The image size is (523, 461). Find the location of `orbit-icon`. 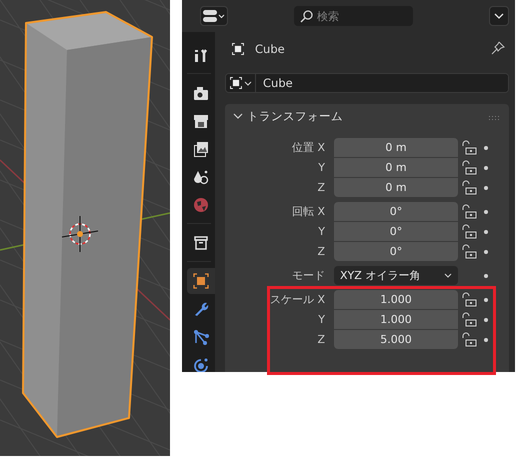

orbit-icon is located at coordinates (201, 364).